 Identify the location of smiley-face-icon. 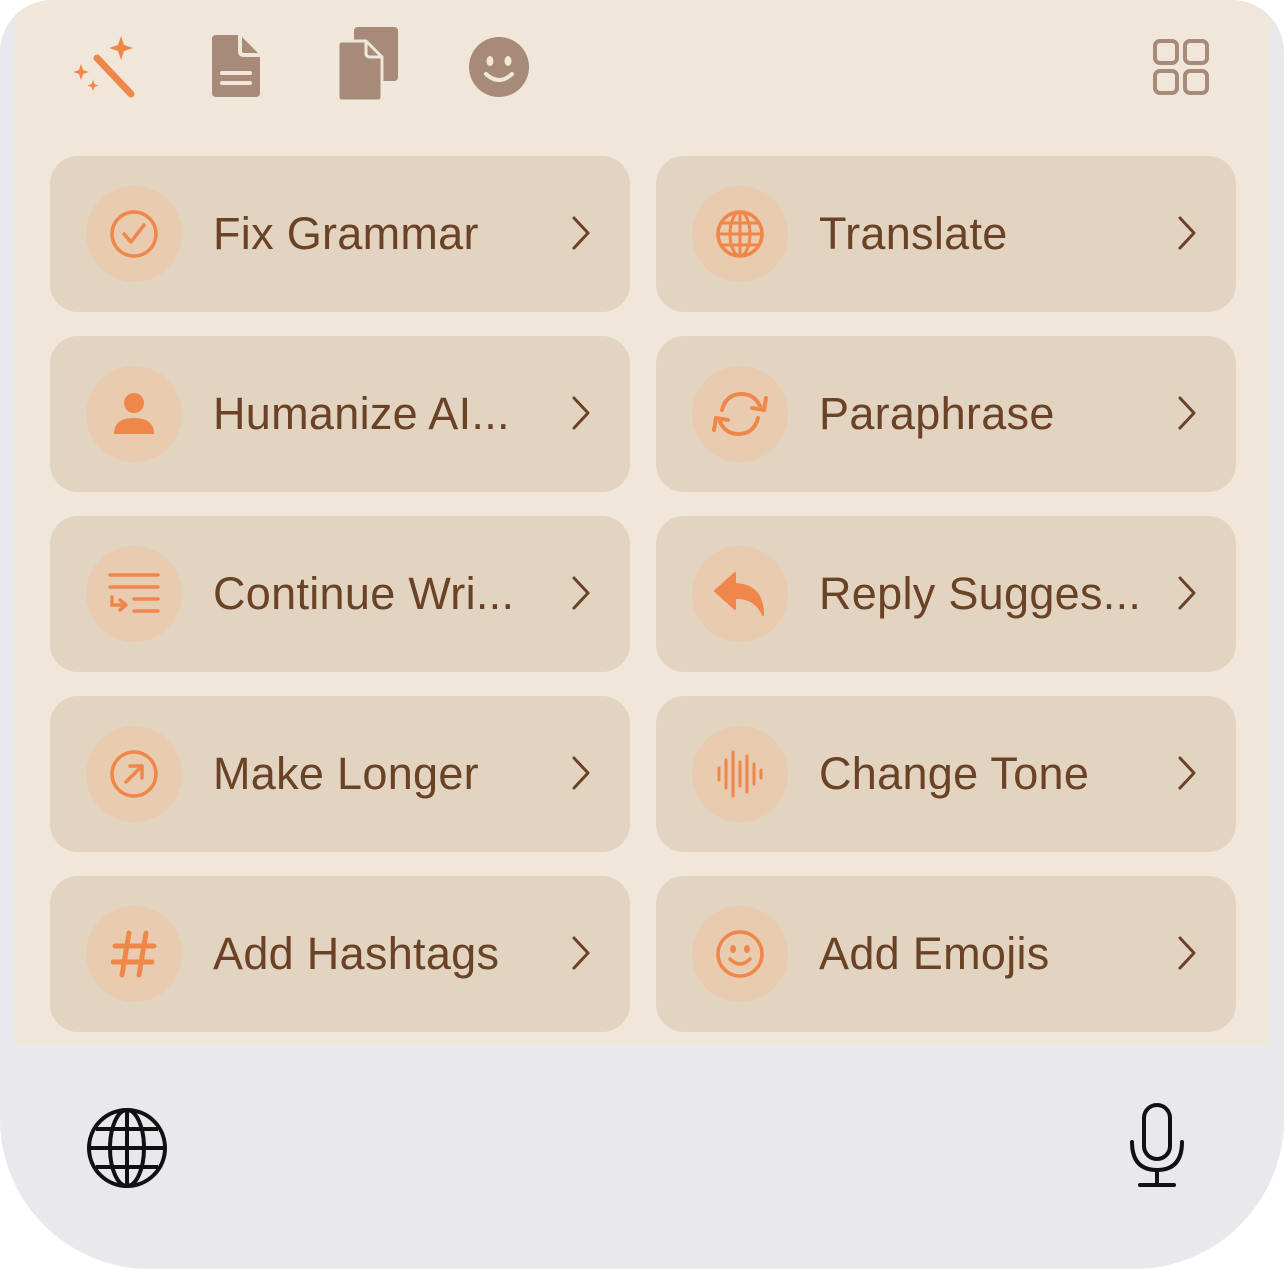
(499, 67).